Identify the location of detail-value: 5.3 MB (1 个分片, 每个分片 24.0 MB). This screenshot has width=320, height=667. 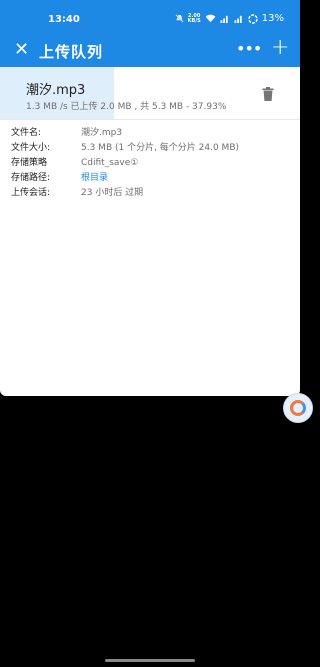
(160, 148).